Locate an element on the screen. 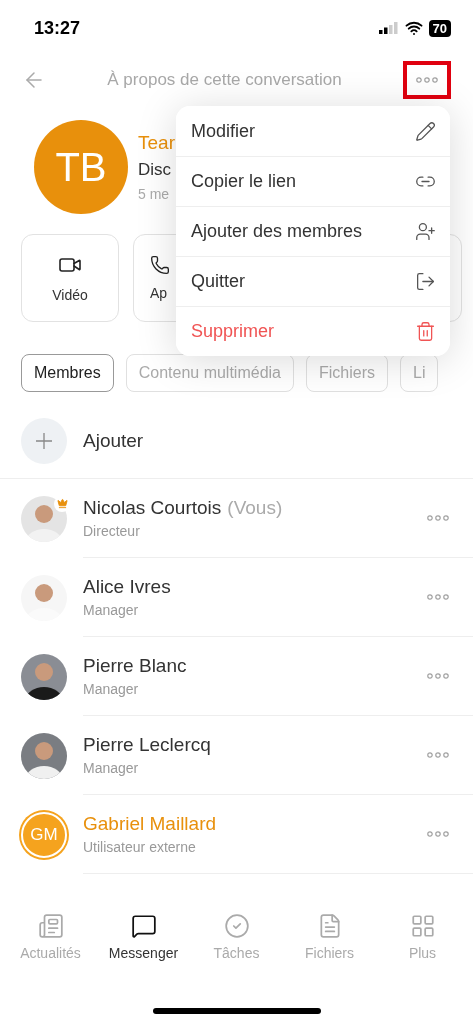 The image size is (473, 1024). menu-item: Ajouter des membres is located at coordinates (313, 231).